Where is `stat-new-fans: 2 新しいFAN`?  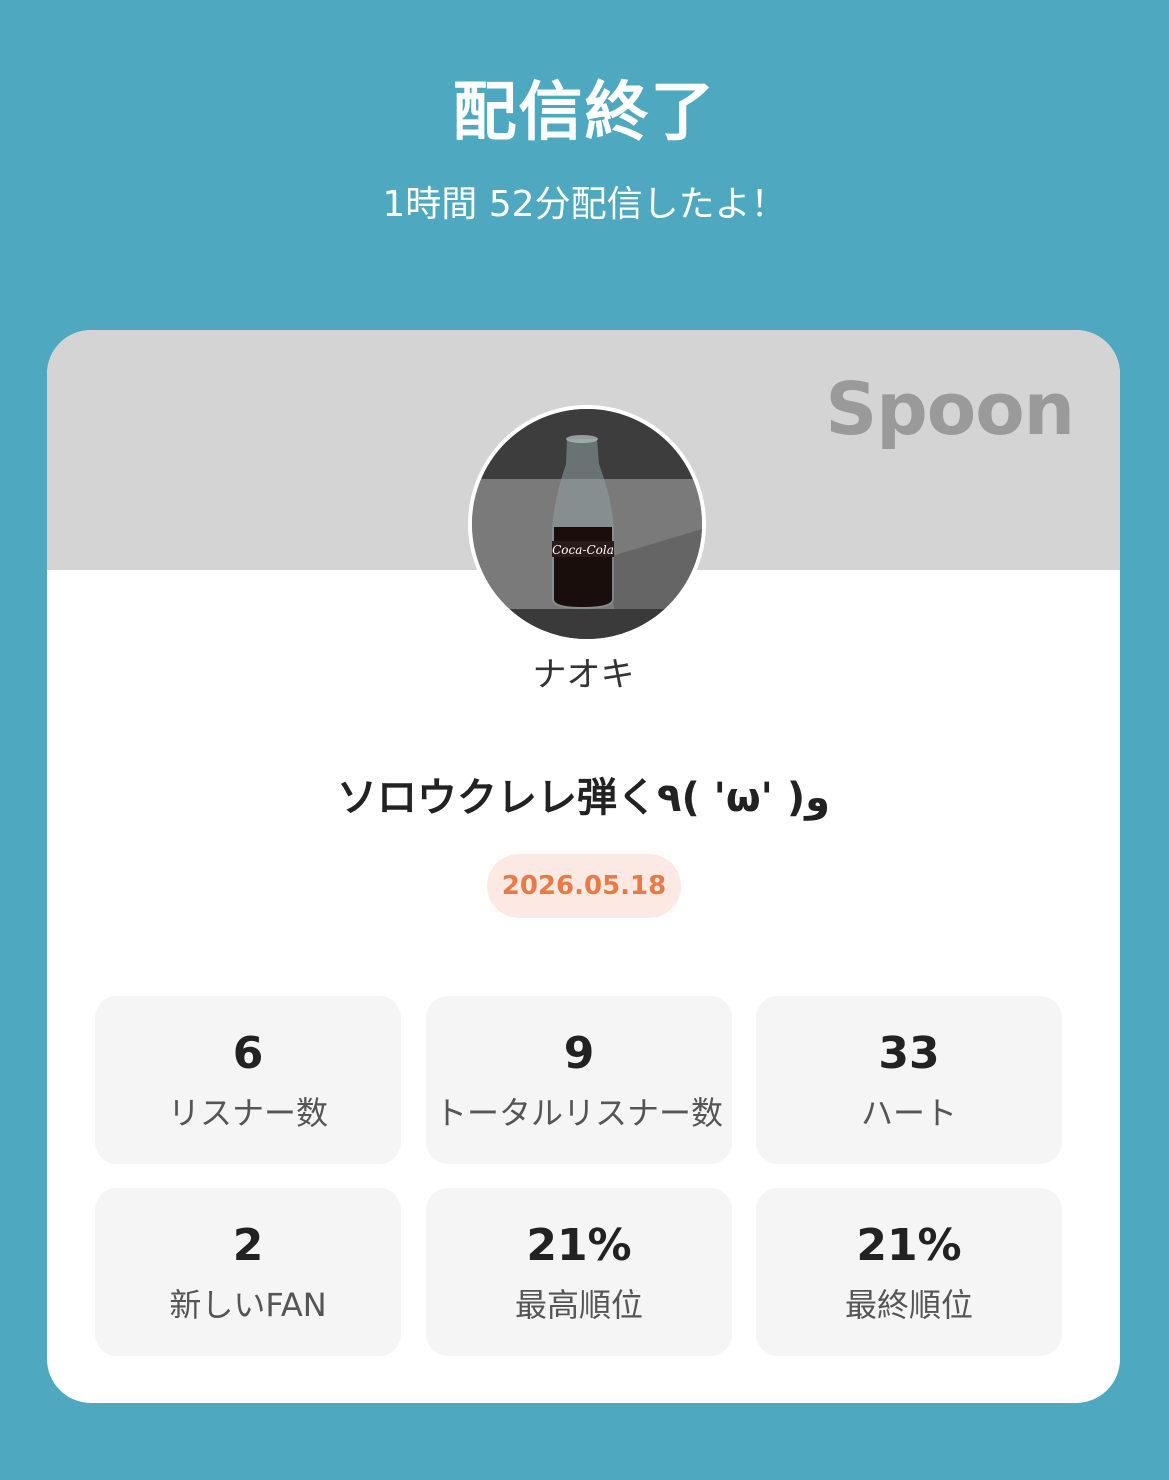 stat-new-fans: 2 新しいFAN is located at coordinates (248, 1272).